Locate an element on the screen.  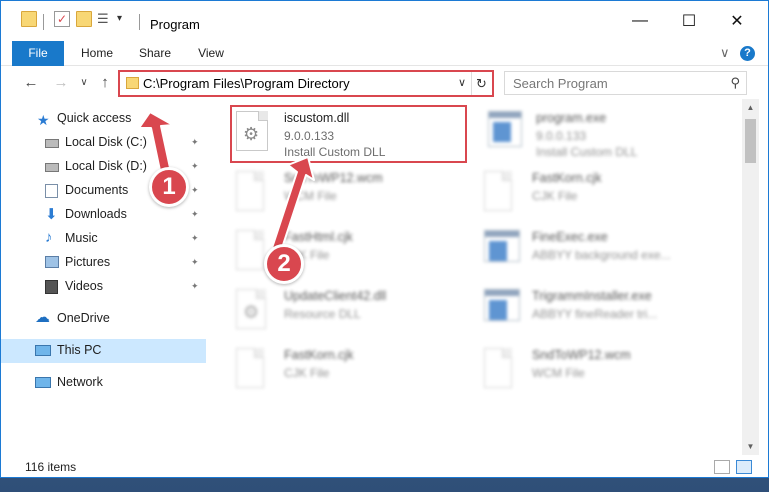
help-icon: ? is located at coordinates (747, 53).